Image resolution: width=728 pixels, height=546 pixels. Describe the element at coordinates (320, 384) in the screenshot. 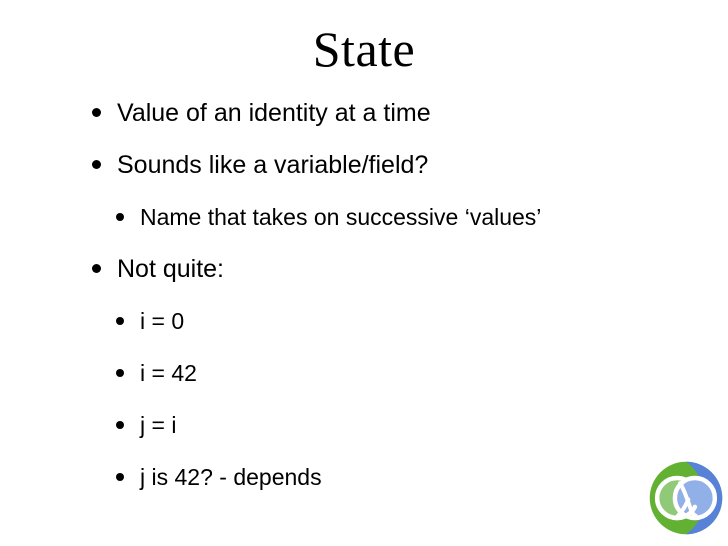

I see `list-item: i = 42` at that location.